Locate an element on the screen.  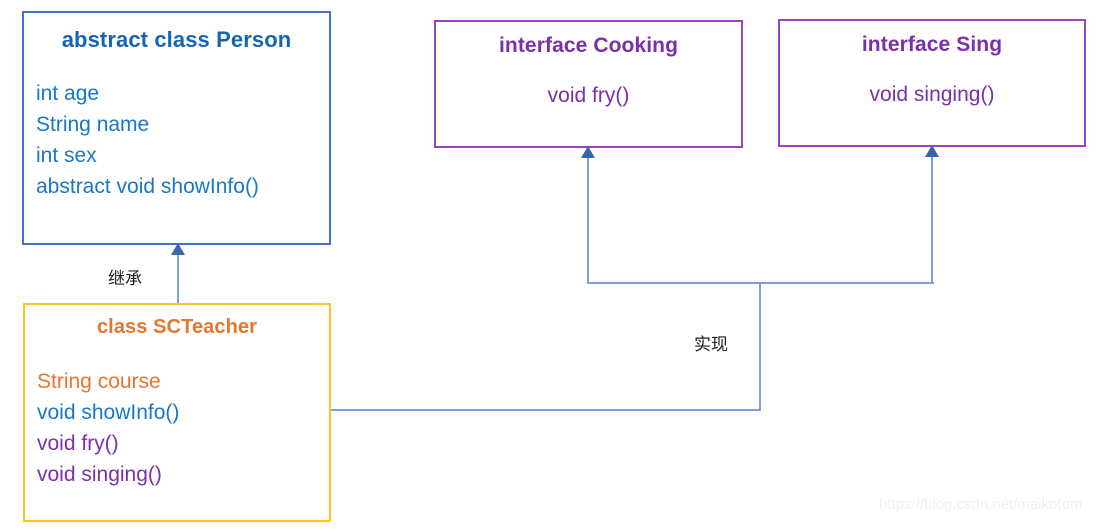
realization-label: 实现 is located at coordinates (711, 345).